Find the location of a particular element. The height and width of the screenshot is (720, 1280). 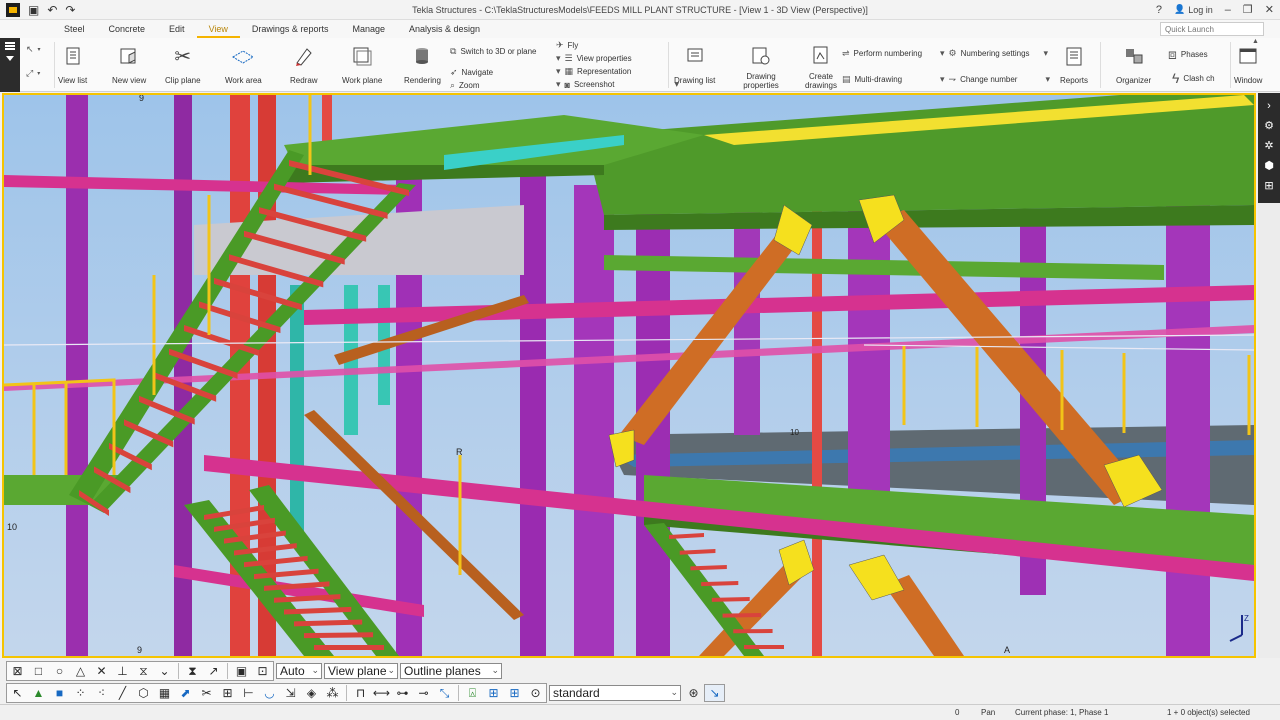

snap-object-icon: ▣ is located at coordinates (241, 671).